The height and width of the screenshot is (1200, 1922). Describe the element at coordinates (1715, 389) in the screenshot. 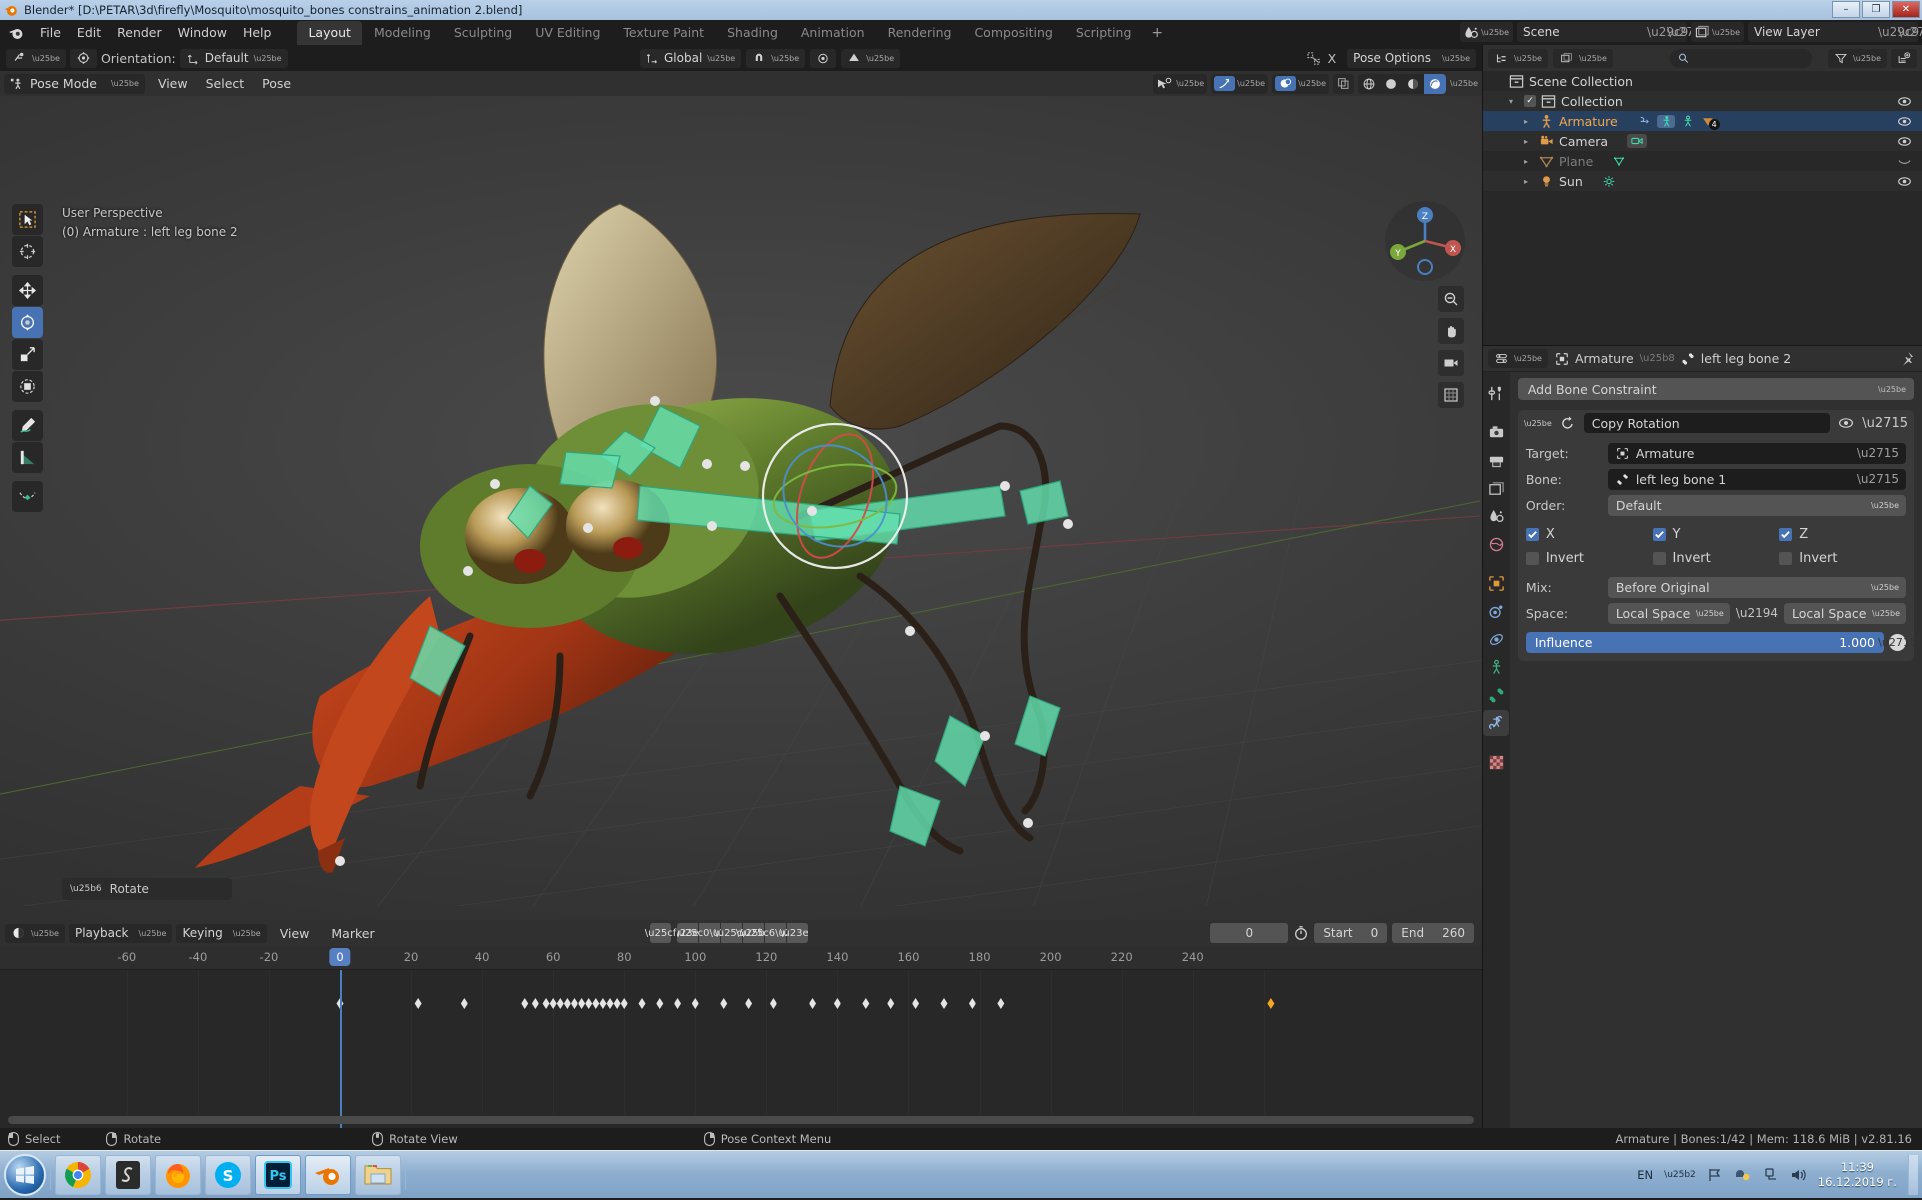

I see `add-bone-constraint-button: Add Bone Constraint \u25be` at that location.